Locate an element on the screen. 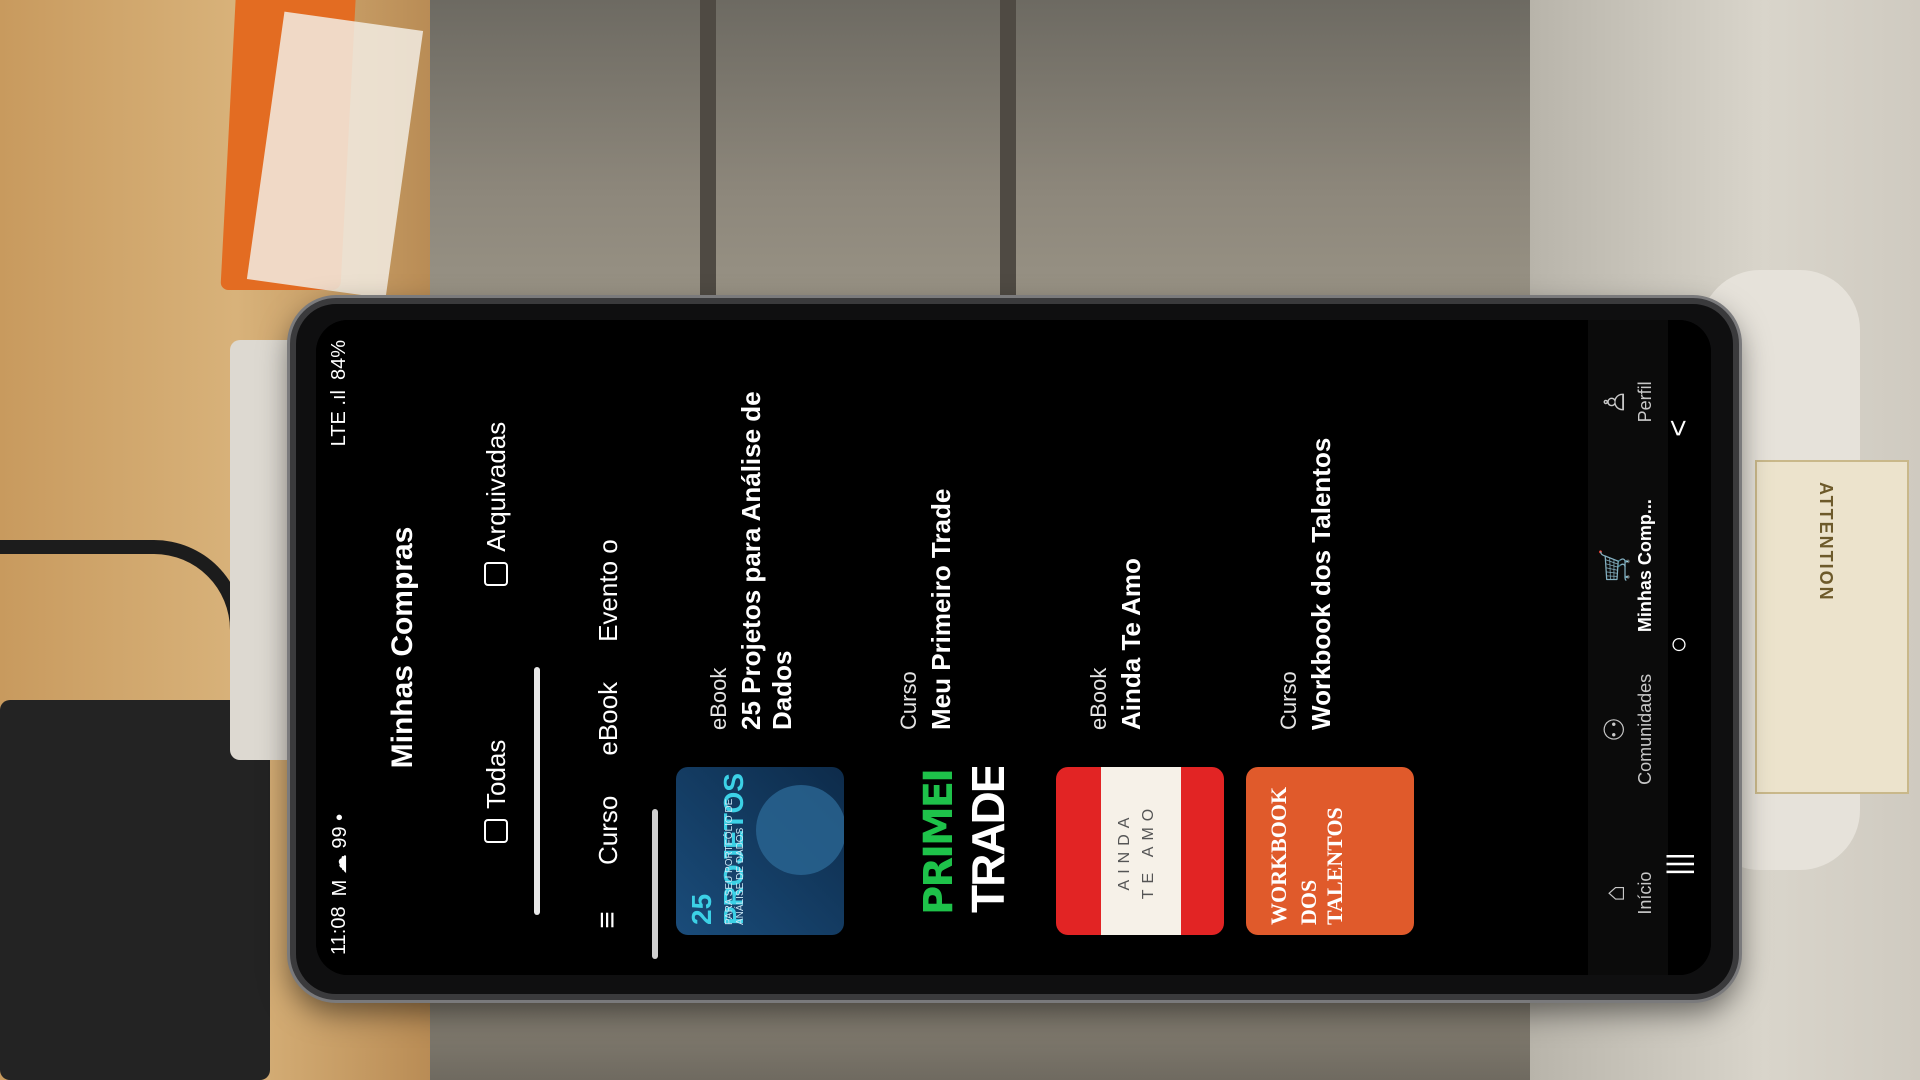  segment-tabs: Todas Arquivadas is located at coordinates (496, 647).